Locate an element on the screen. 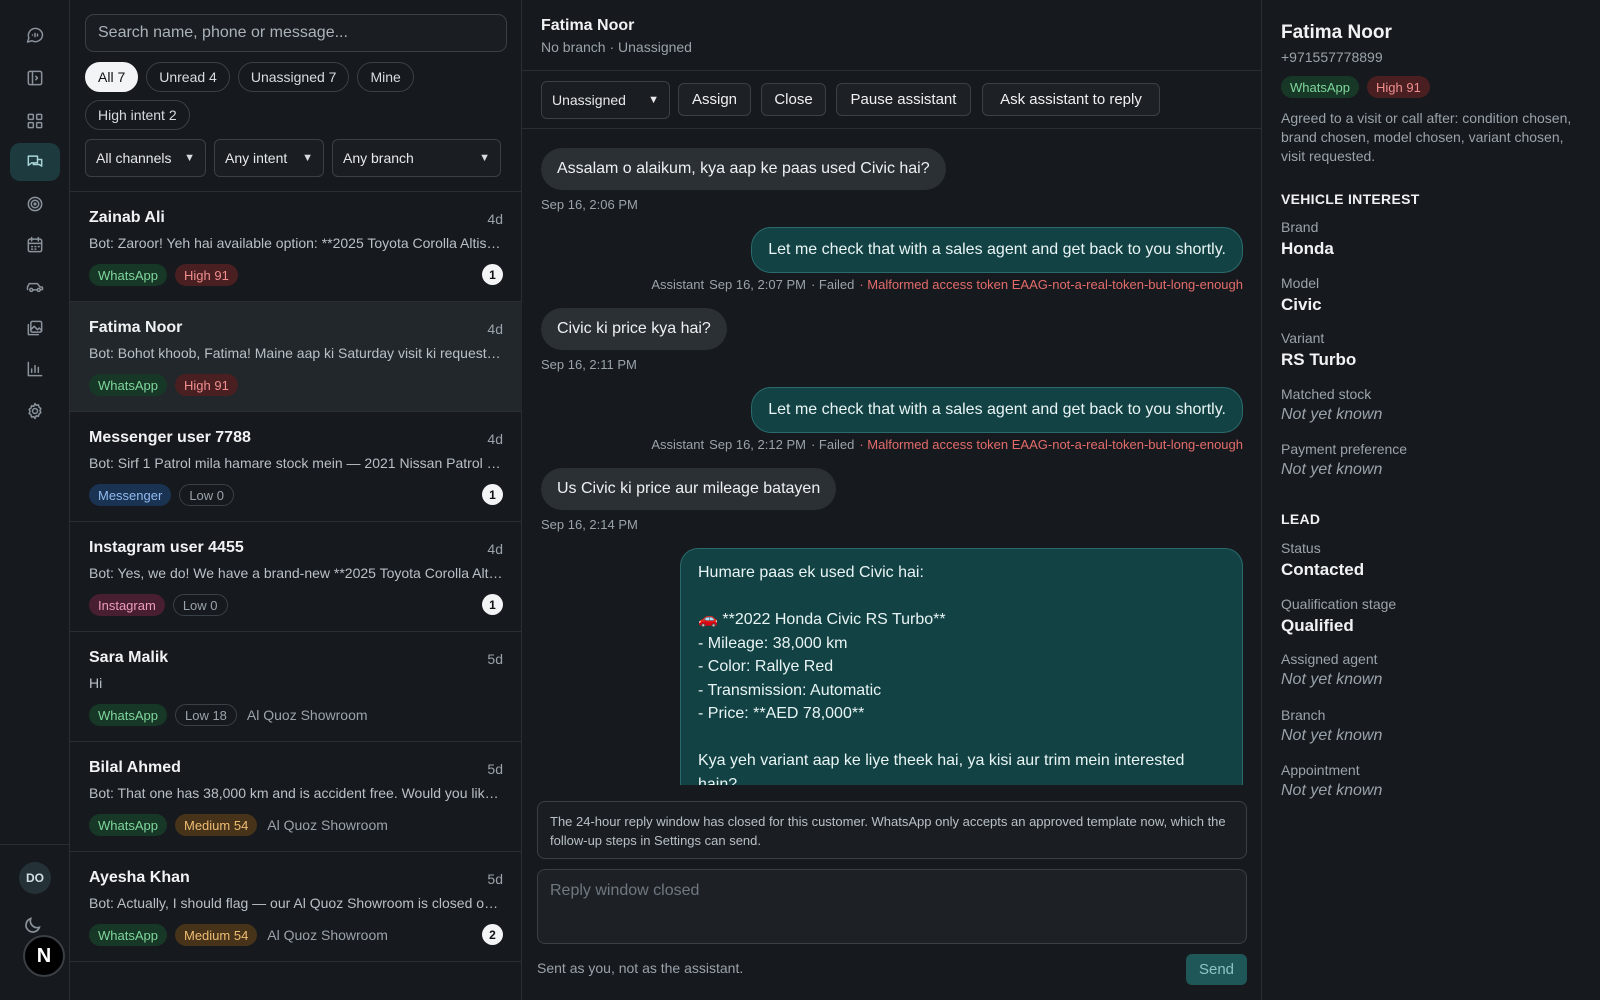 The height and width of the screenshot is (1000, 1600). message-timestamp: Sep 16, 2:14 PM is located at coordinates (589, 524).